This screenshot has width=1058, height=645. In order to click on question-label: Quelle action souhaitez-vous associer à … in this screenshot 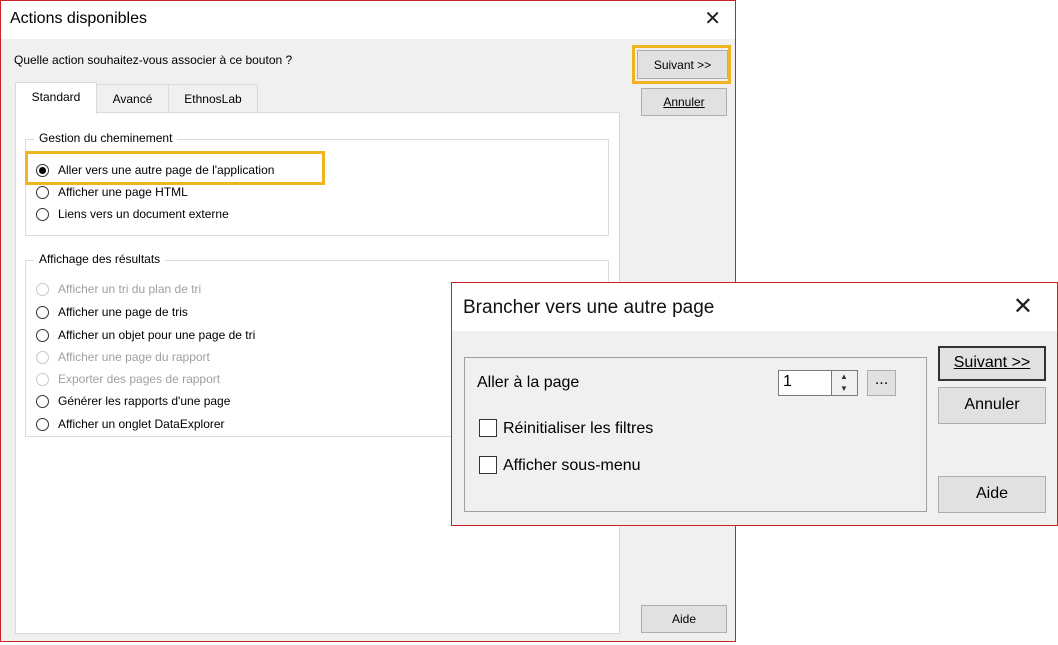, I will do `click(153, 60)`.